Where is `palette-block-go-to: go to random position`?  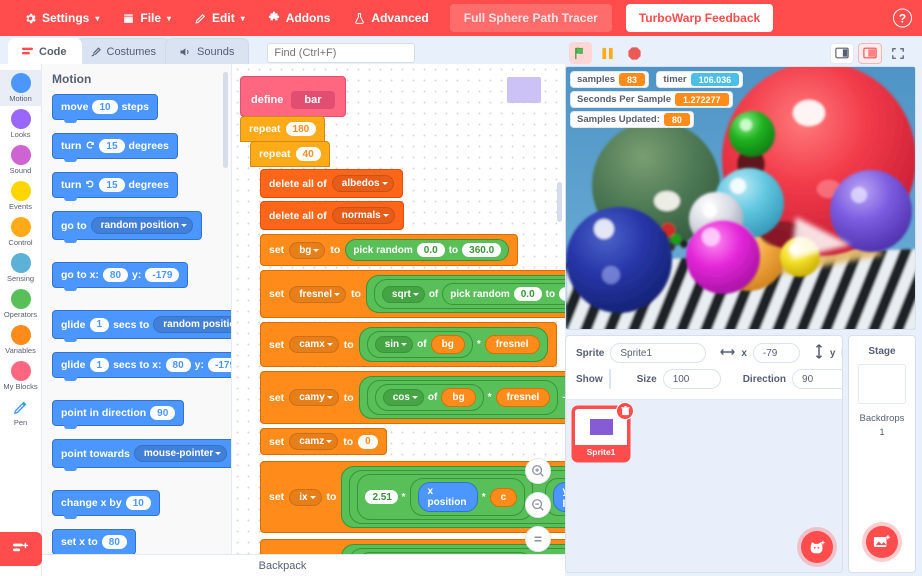
palette-block-go-to: go to random position is located at coordinates (141, 227).